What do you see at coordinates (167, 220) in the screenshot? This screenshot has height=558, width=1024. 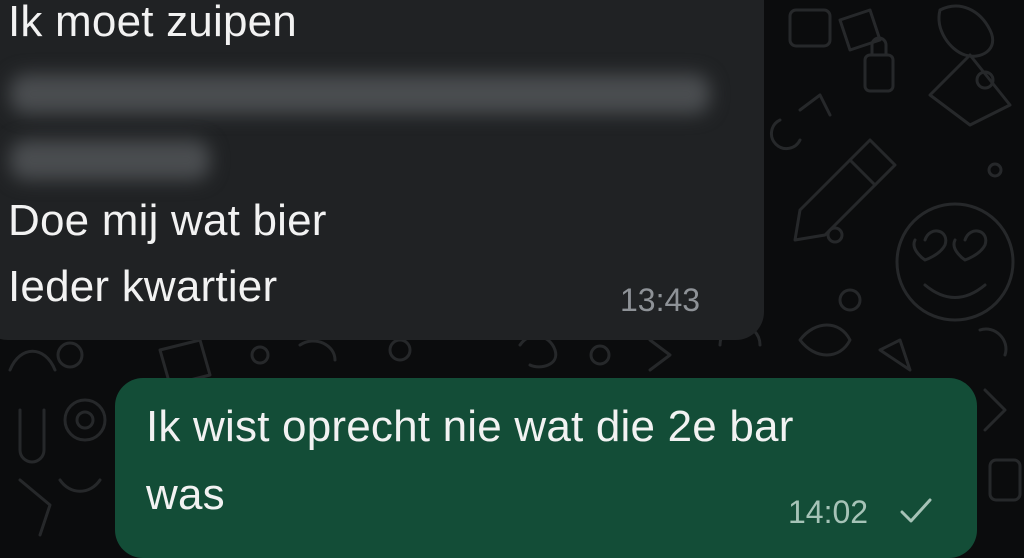 I see `message-text-line: Doe mij wat bier` at bounding box center [167, 220].